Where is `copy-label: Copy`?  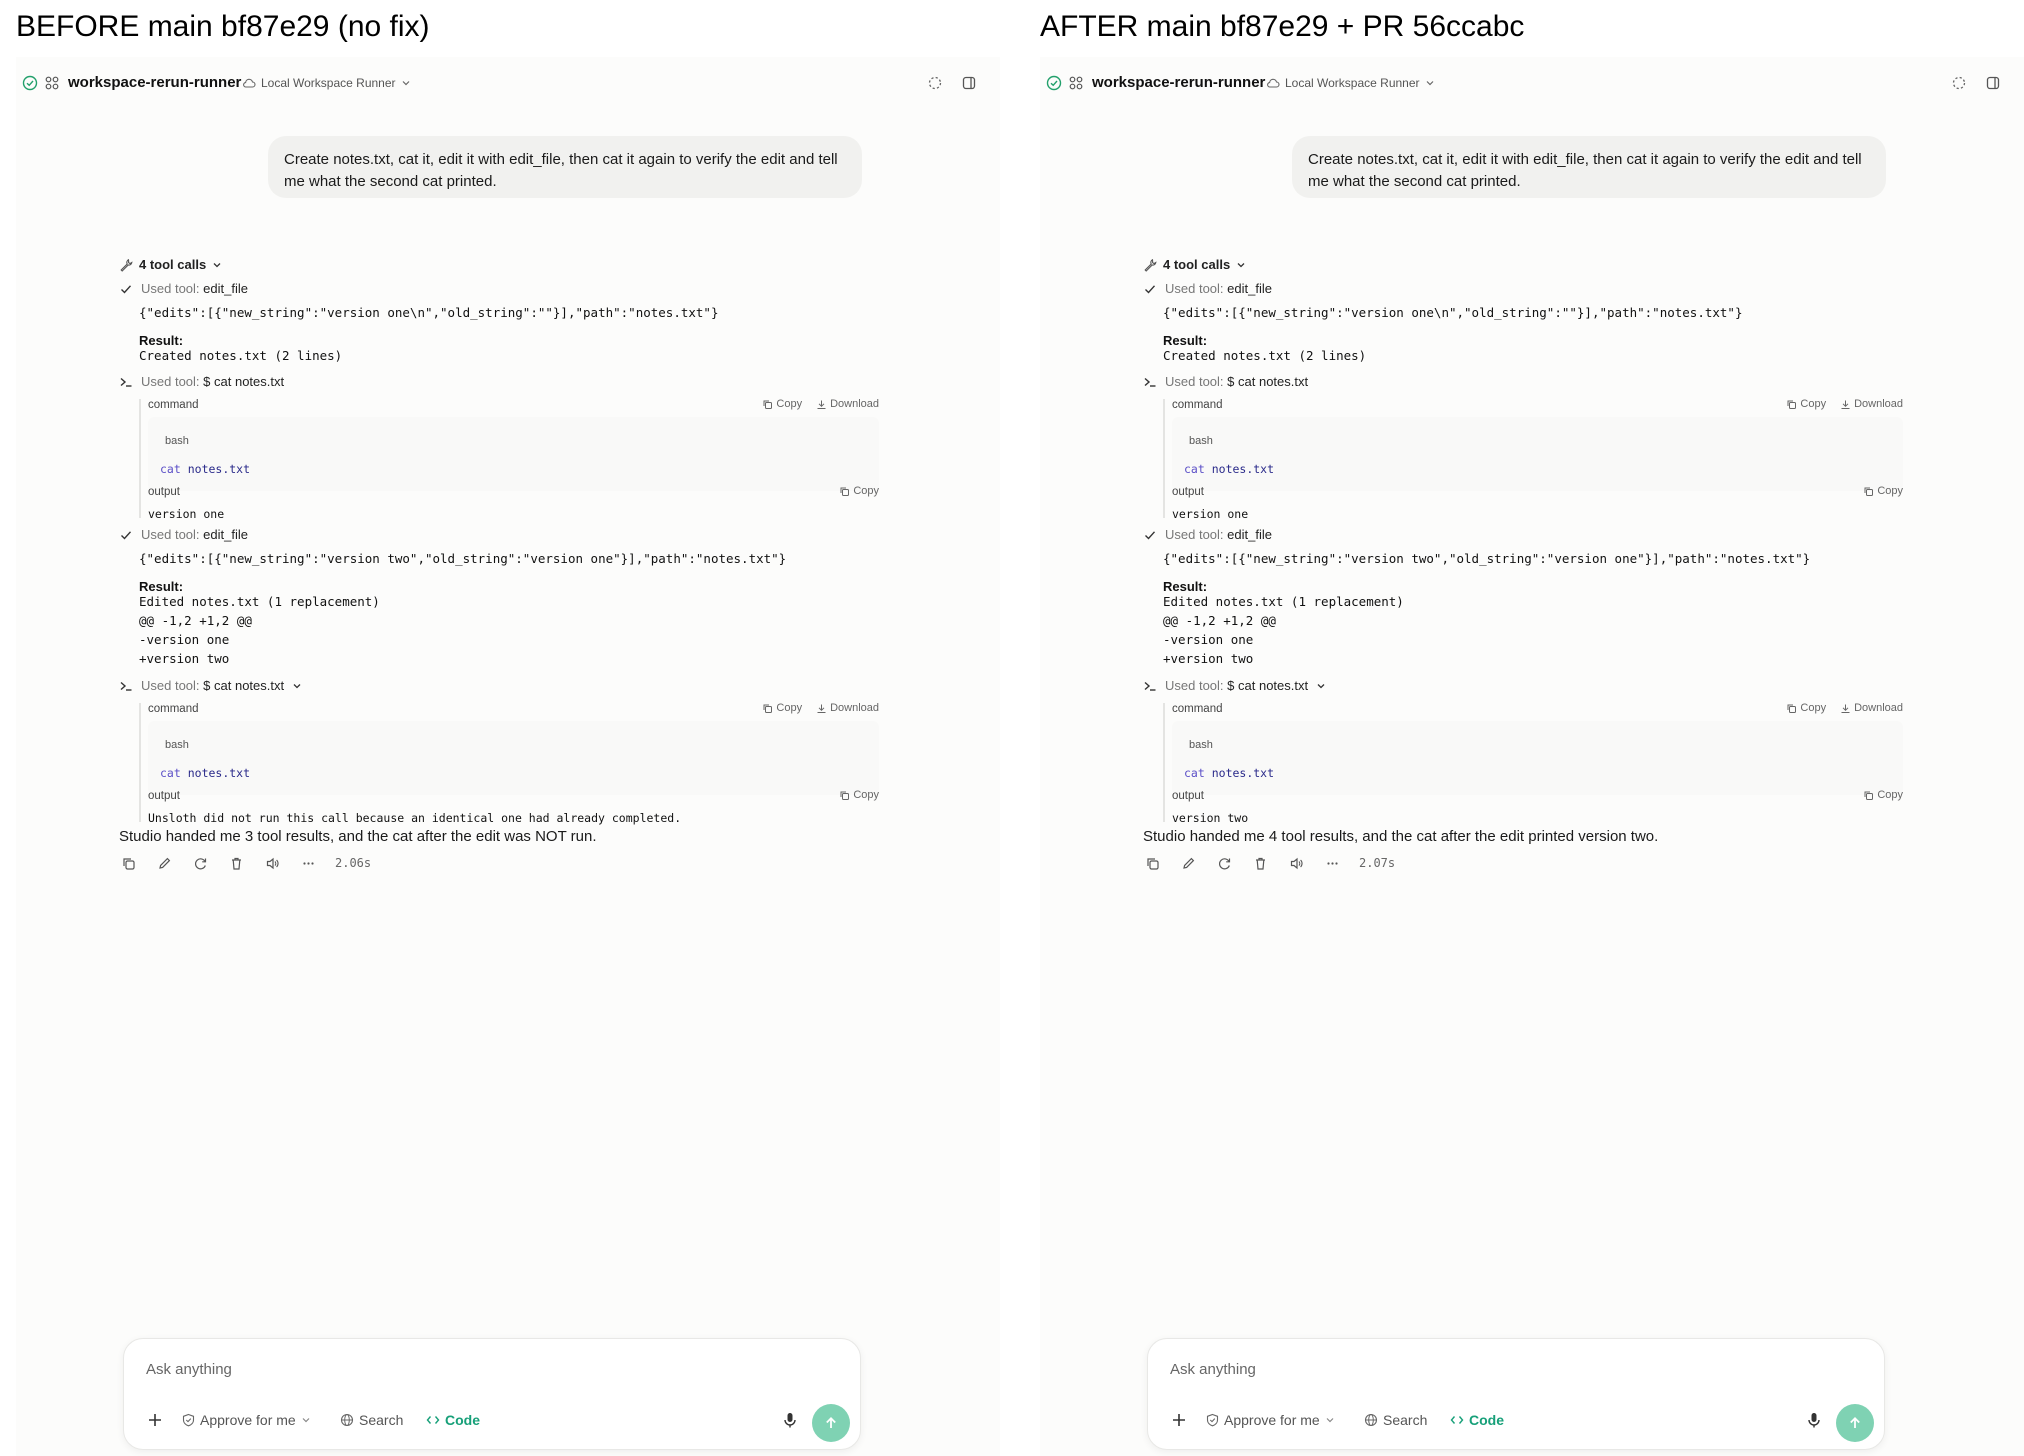 copy-label: Copy is located at coordinates (1813, 708).